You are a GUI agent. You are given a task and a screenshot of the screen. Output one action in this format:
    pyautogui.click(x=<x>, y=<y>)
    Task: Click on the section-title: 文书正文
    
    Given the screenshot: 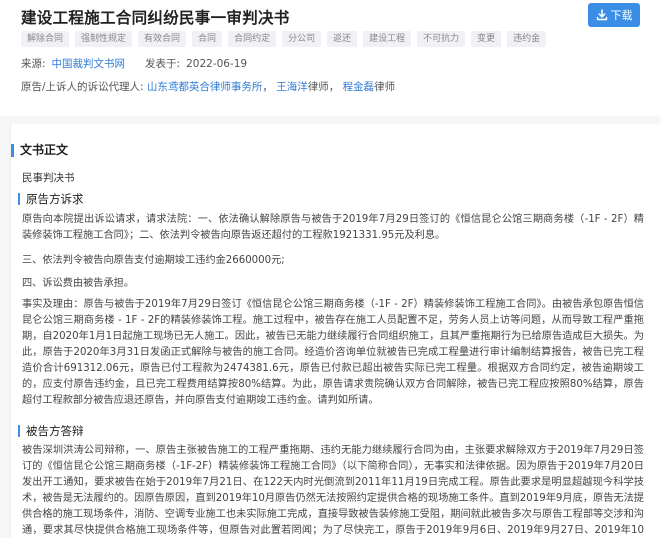 What is the action you would take?
    pyautogui.click(x=39, y=150)
    